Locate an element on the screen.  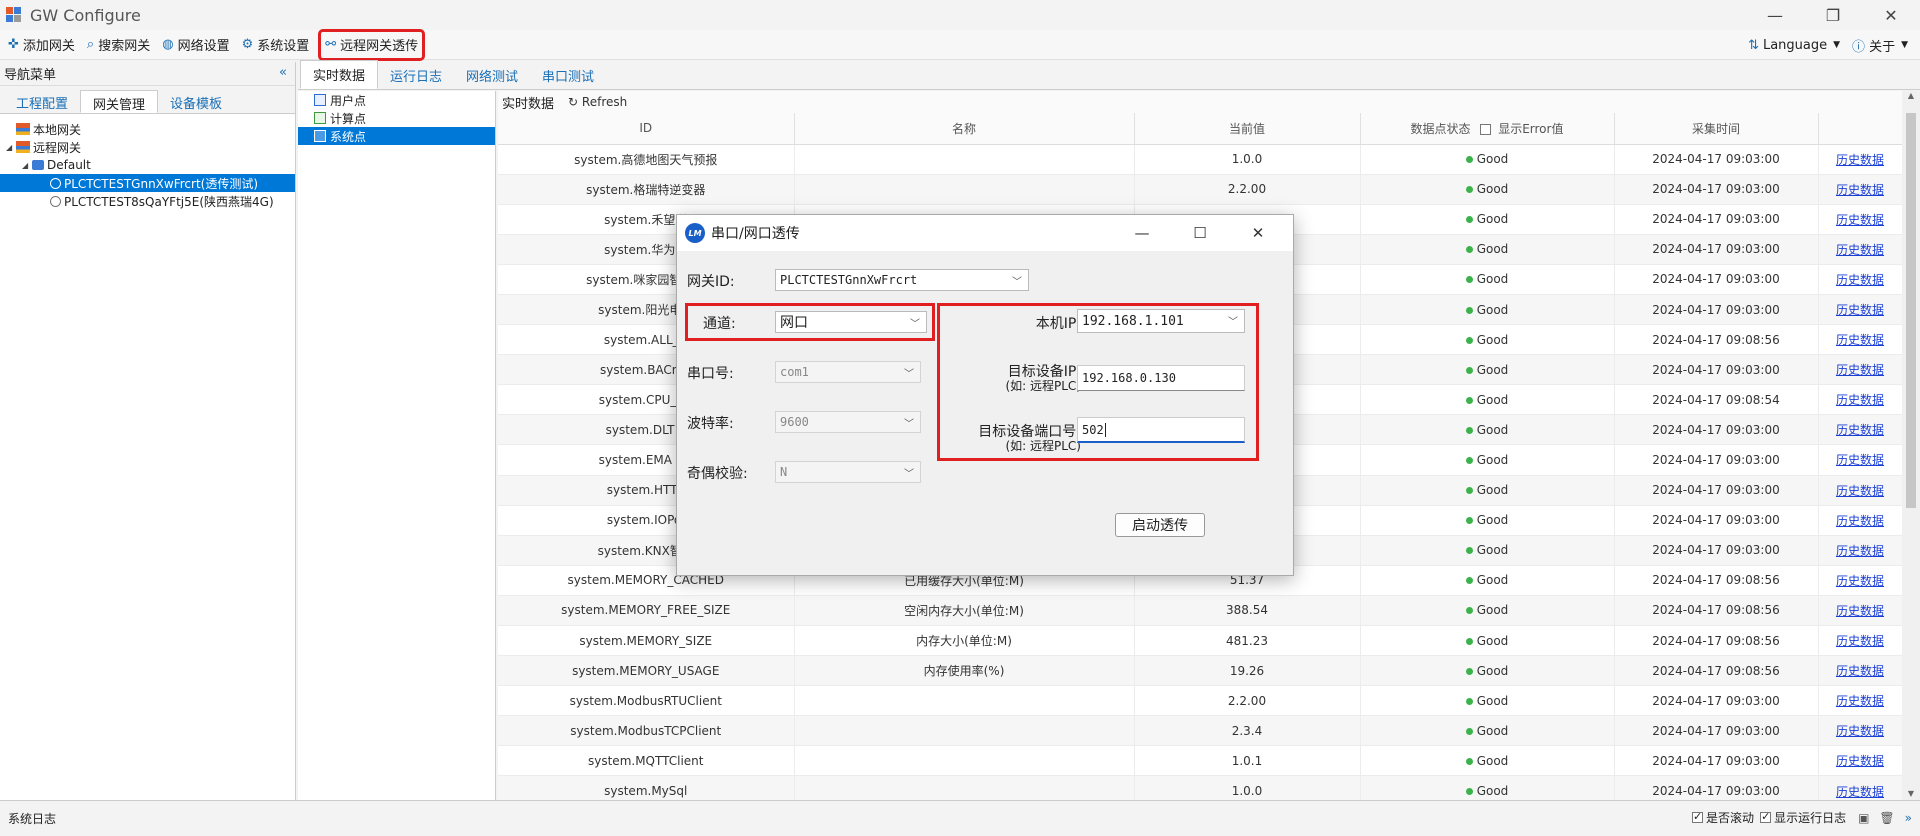
cell-status: Good is located at coordinates (1487, 580).